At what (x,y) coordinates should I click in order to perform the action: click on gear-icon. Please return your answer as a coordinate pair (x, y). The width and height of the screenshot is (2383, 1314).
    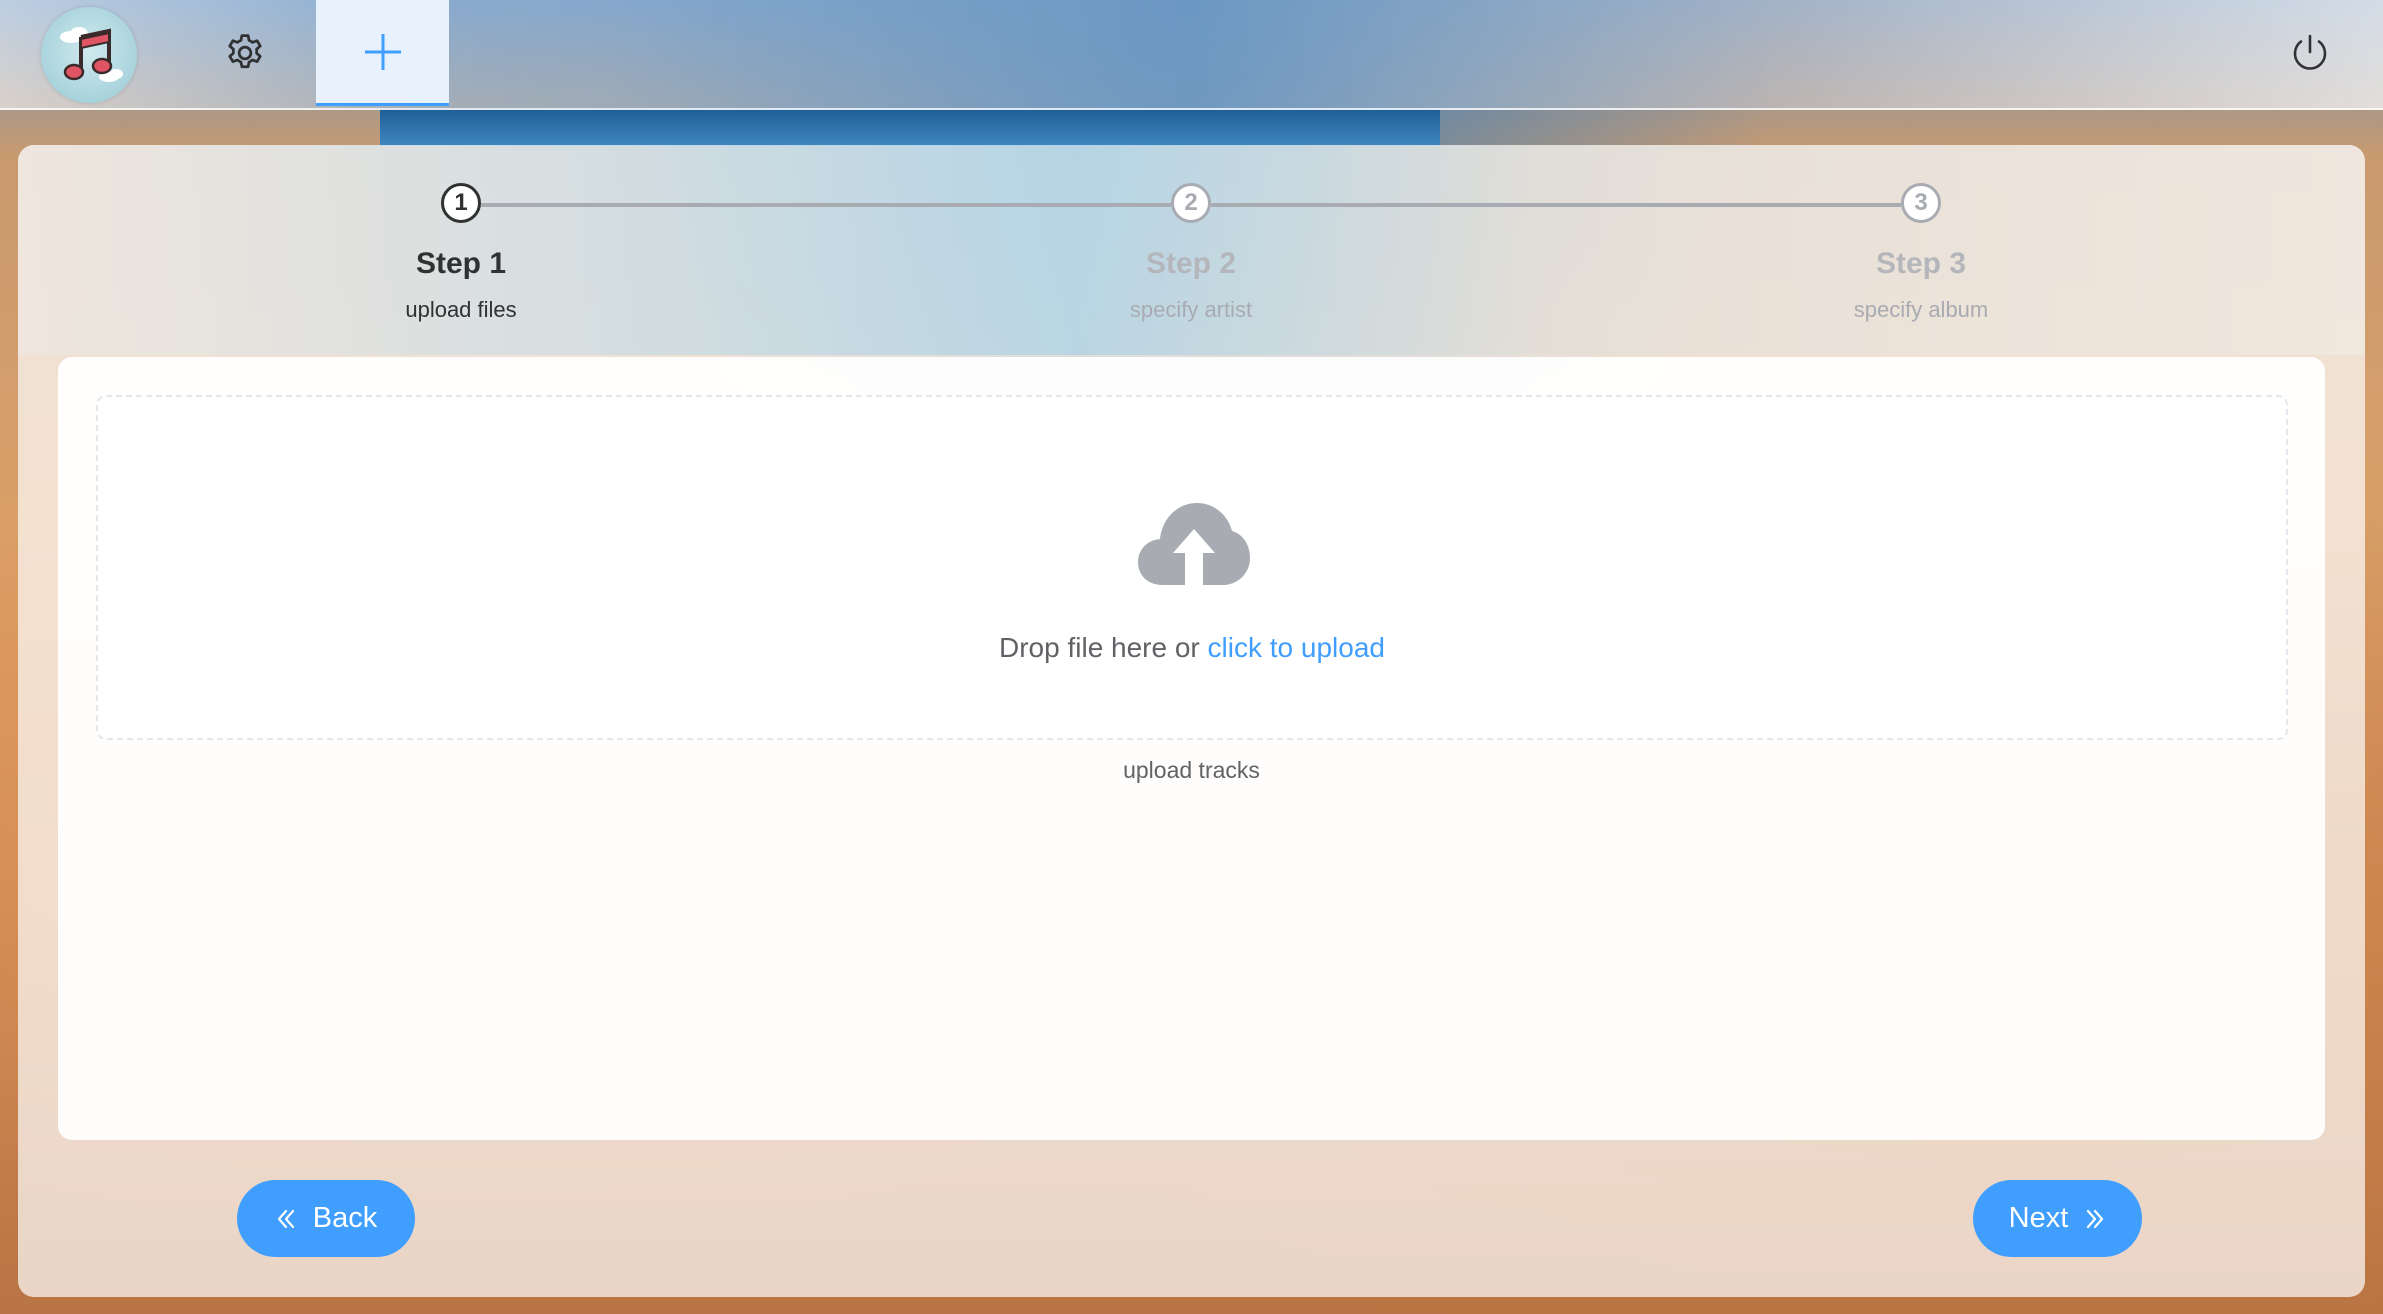
    Looking at the image, I should click on (245, 51).